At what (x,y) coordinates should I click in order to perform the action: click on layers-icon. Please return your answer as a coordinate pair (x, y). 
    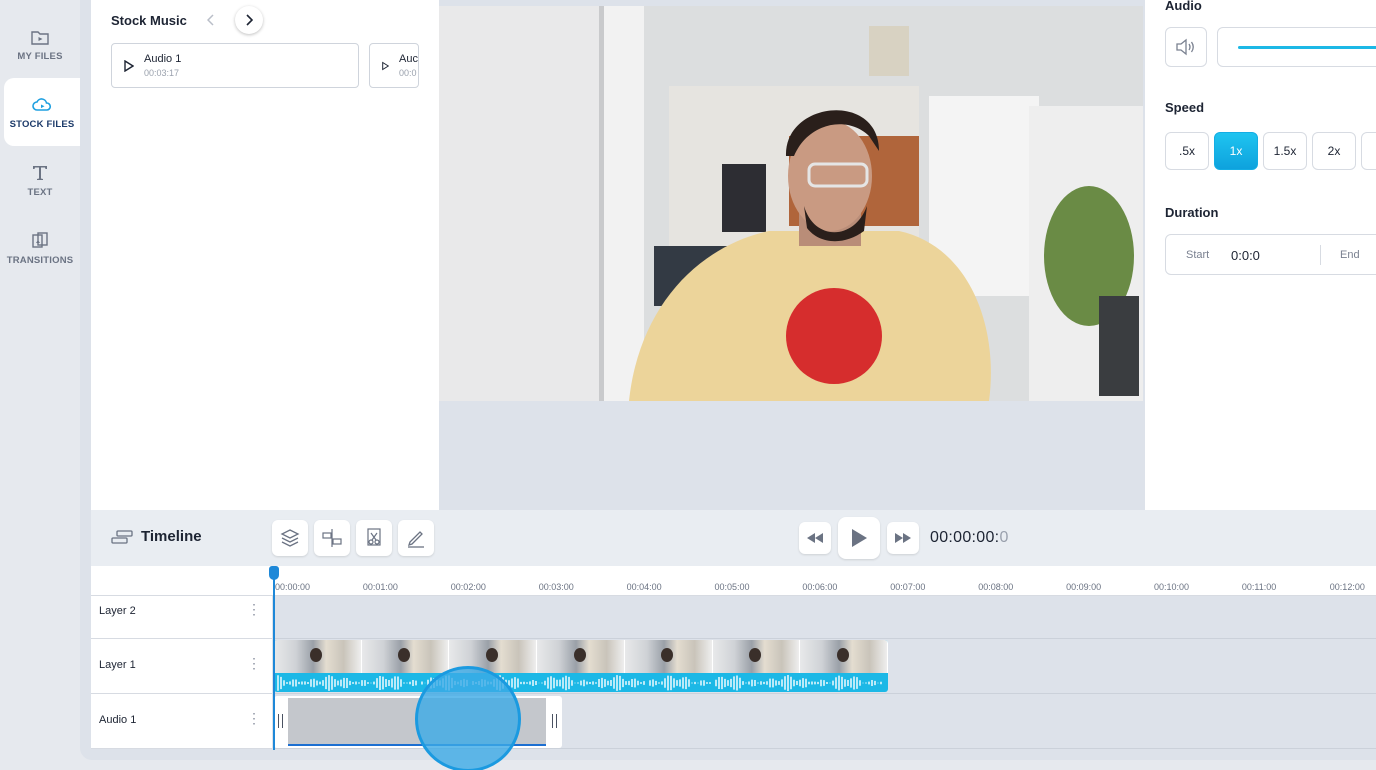
    Looking at the image, I should click on (290, 538).